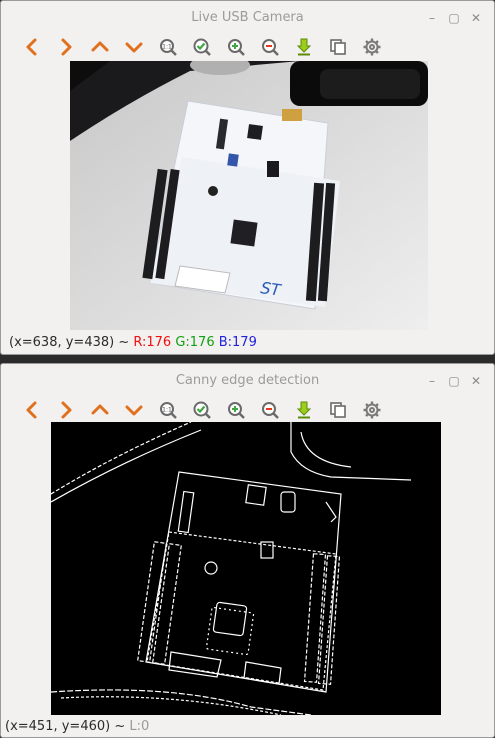 The width and height of the screenshot is (495, 738). What do you see at coordinates (271, 289) in the screenshot?
I see `svg-text: ST` at bounding box center [271, 289].